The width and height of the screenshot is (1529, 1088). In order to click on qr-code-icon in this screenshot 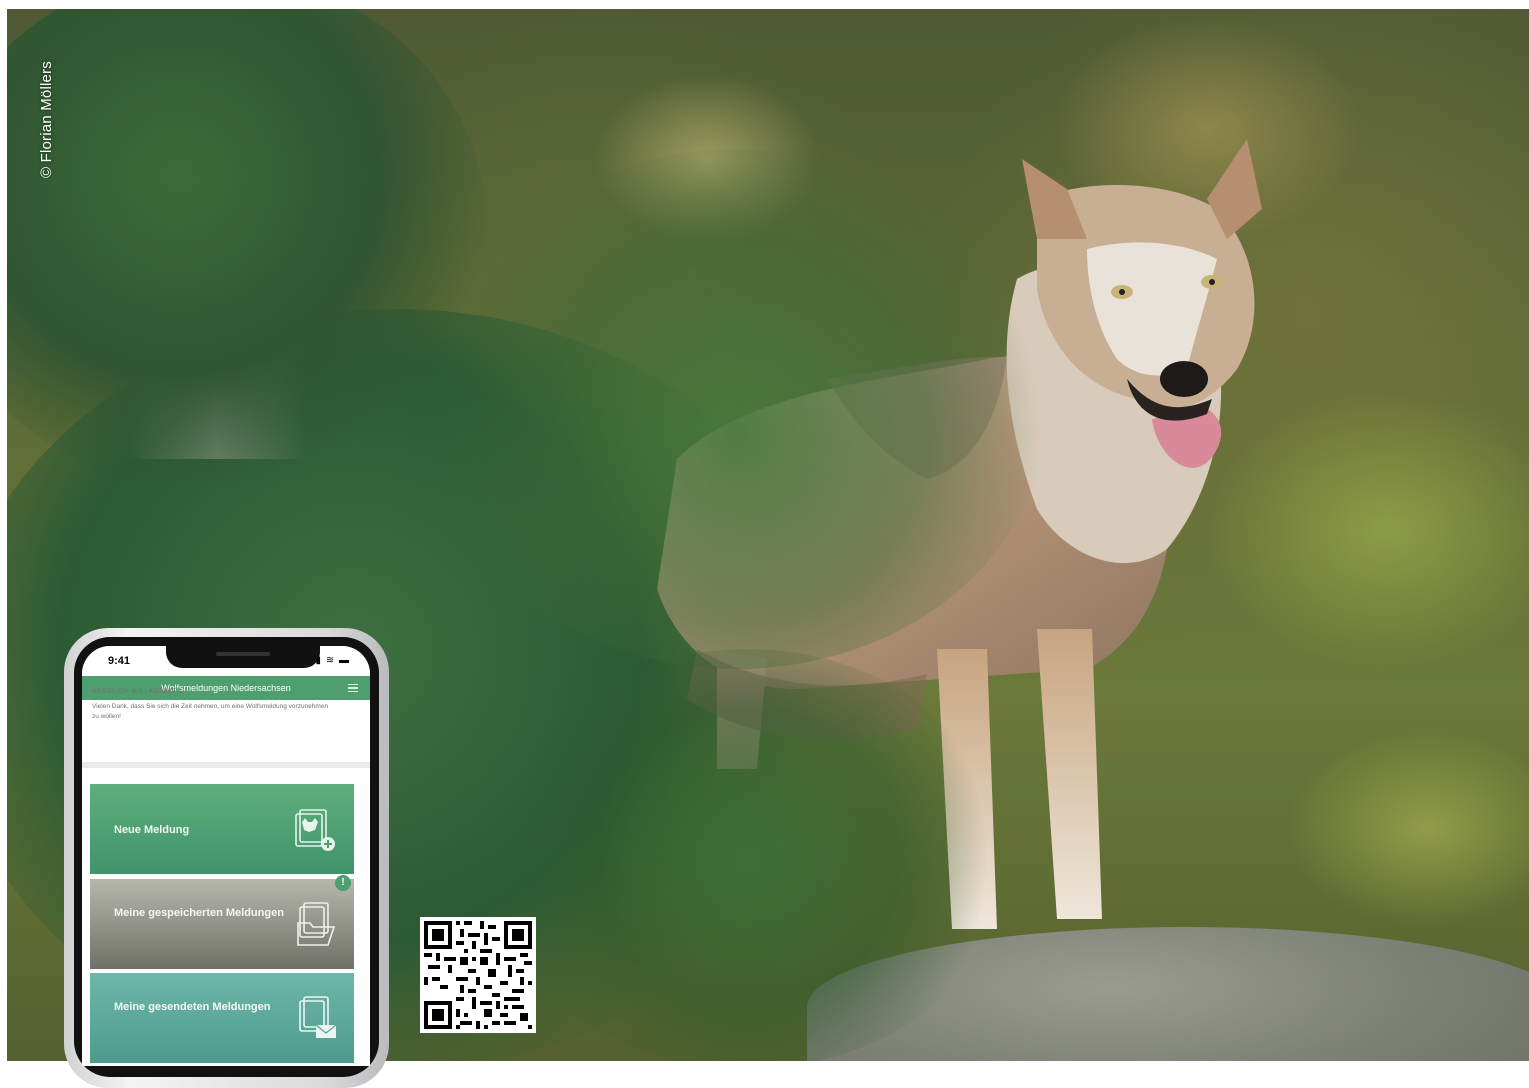, I will do `click(478, 975)`.